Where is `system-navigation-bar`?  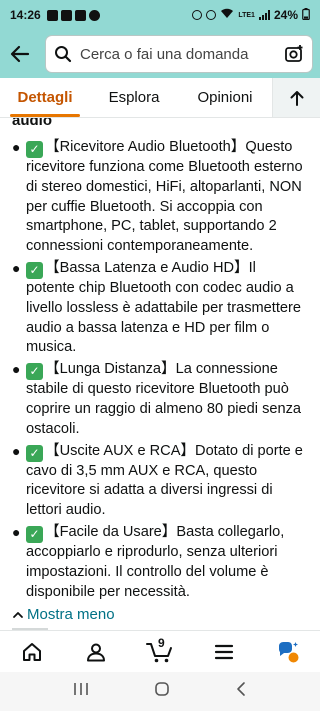
system-navigation-bar is located at coordinates (160, 691).